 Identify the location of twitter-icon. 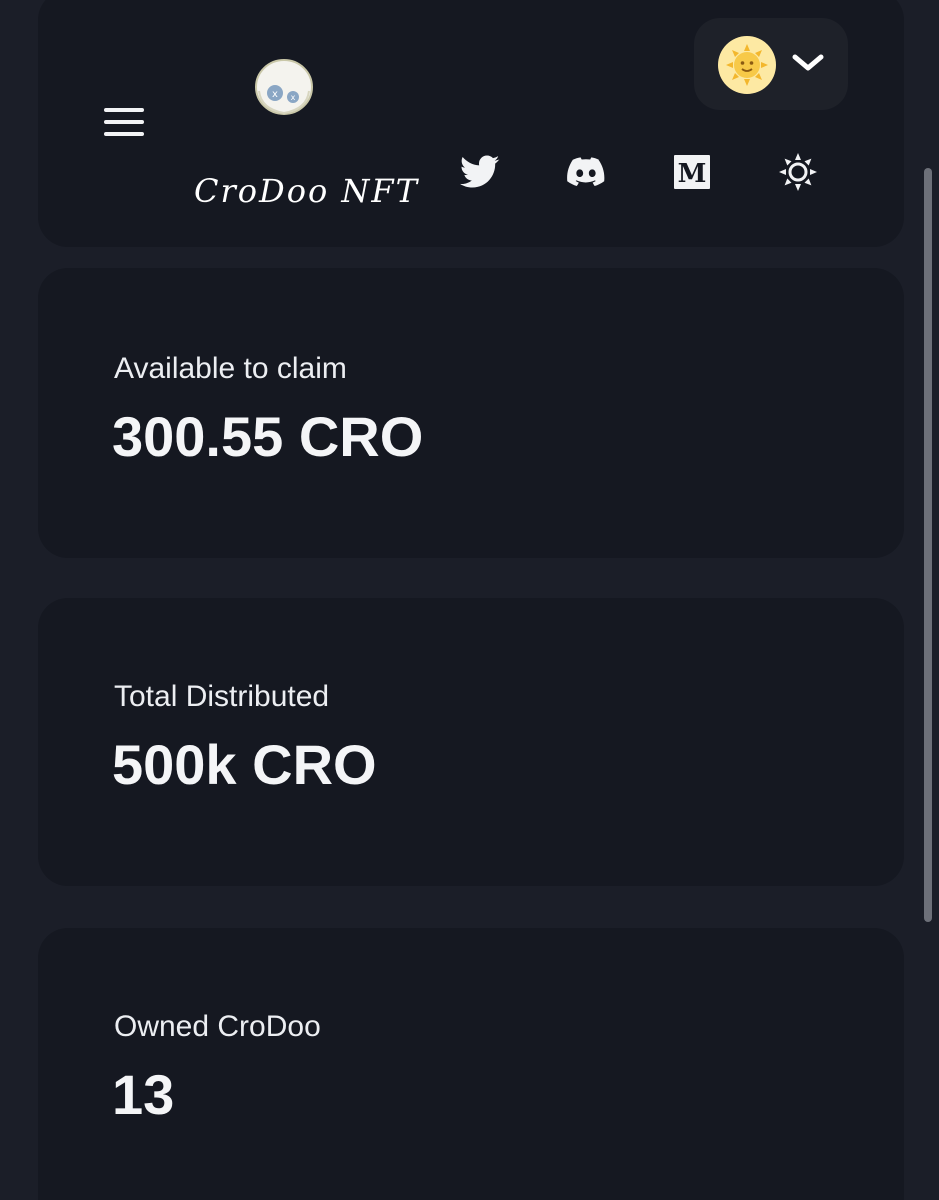
(480, 172).